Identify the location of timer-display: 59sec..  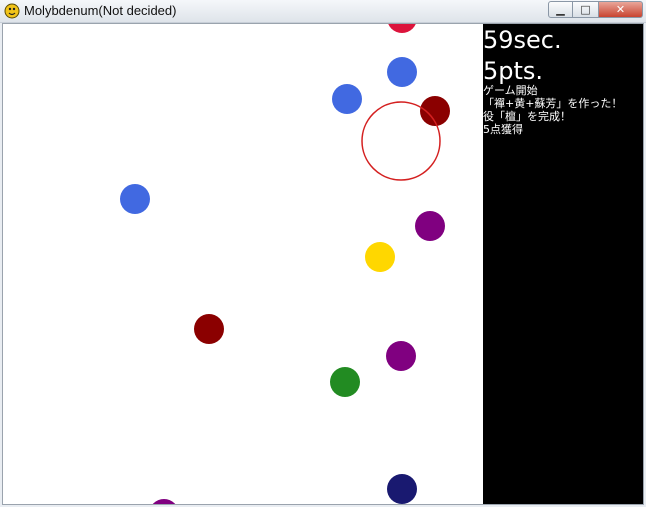
(522, 40).